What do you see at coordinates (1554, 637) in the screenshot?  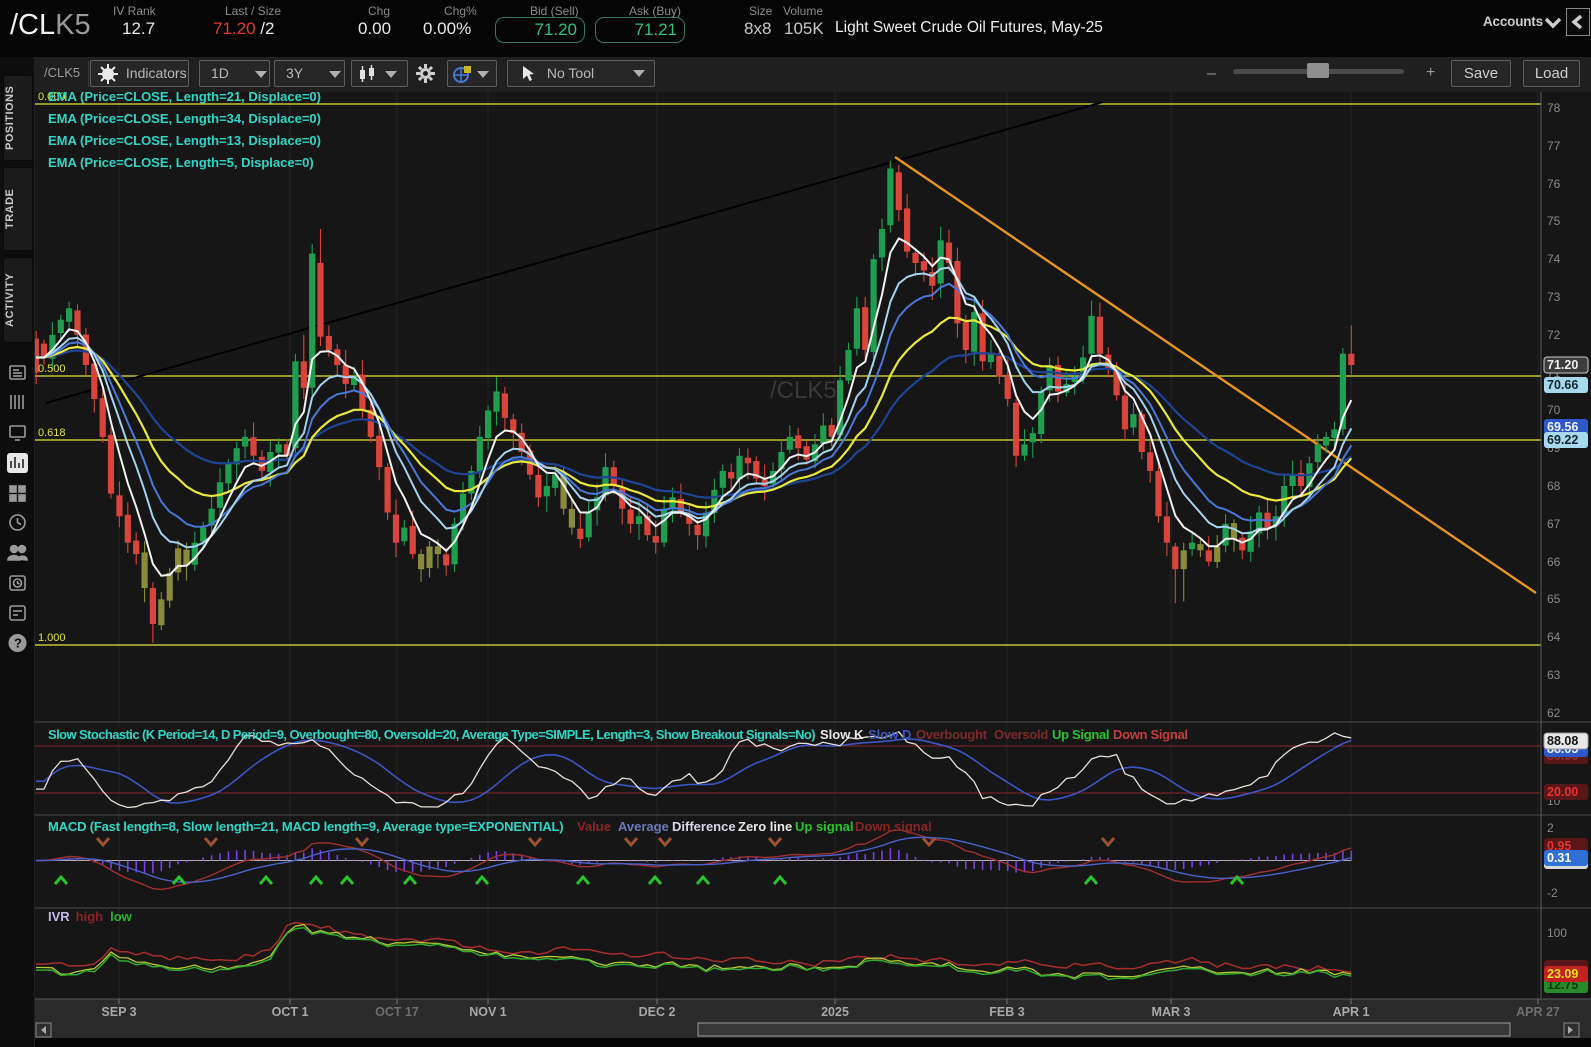 I see `svg-text: 64` at bounding box center [1554, 637].